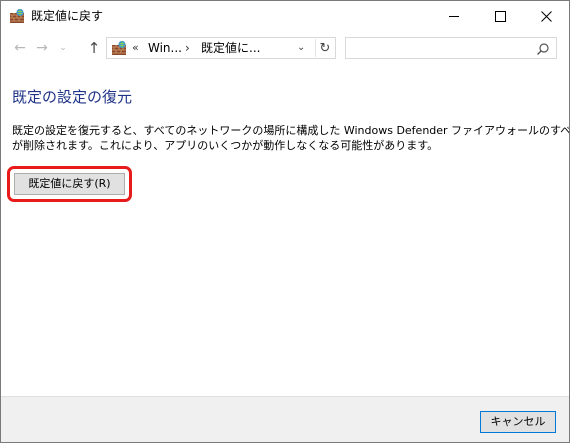 Image resolution: width=570 pixels, height=443 pixels. Describe the element at coordinates (20, 48) in the screenshot. I see `back-button: ←` at that location.